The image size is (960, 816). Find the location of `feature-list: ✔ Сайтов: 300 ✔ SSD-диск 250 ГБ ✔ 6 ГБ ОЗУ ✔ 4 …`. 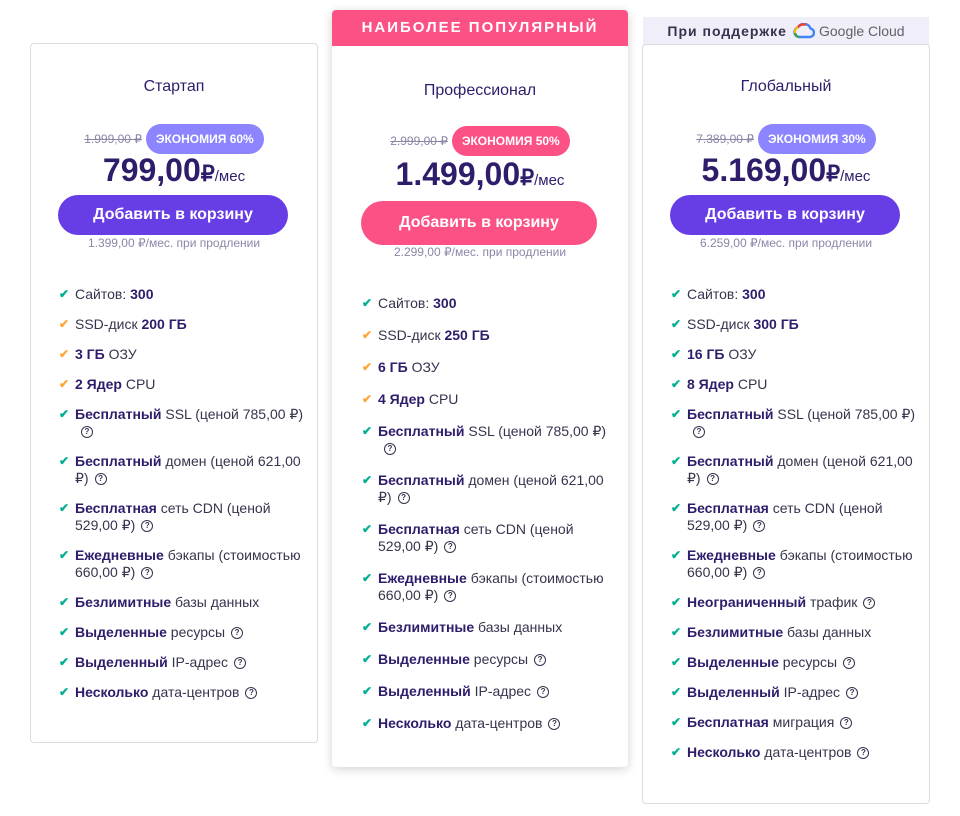

feature-list: ✔ Сайтов: 300 ✔ SSD-диск 250 ГБ ✔ 6 ГБ ОЗУ ✔ 4 … is located at coordinates (487, 521).